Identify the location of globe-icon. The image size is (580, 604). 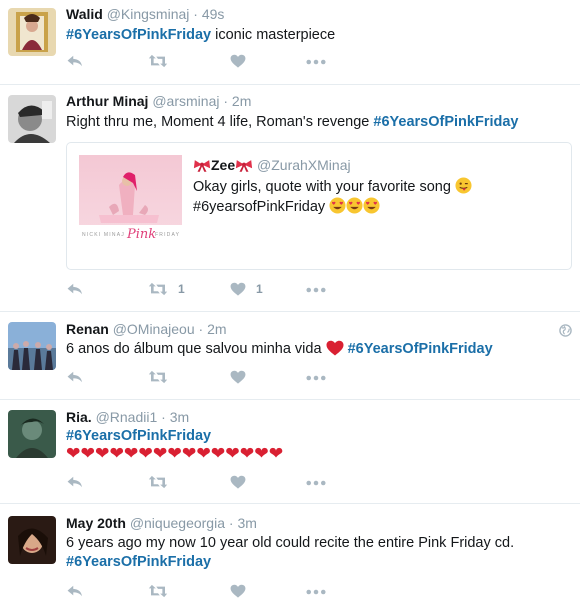
(565, 330).